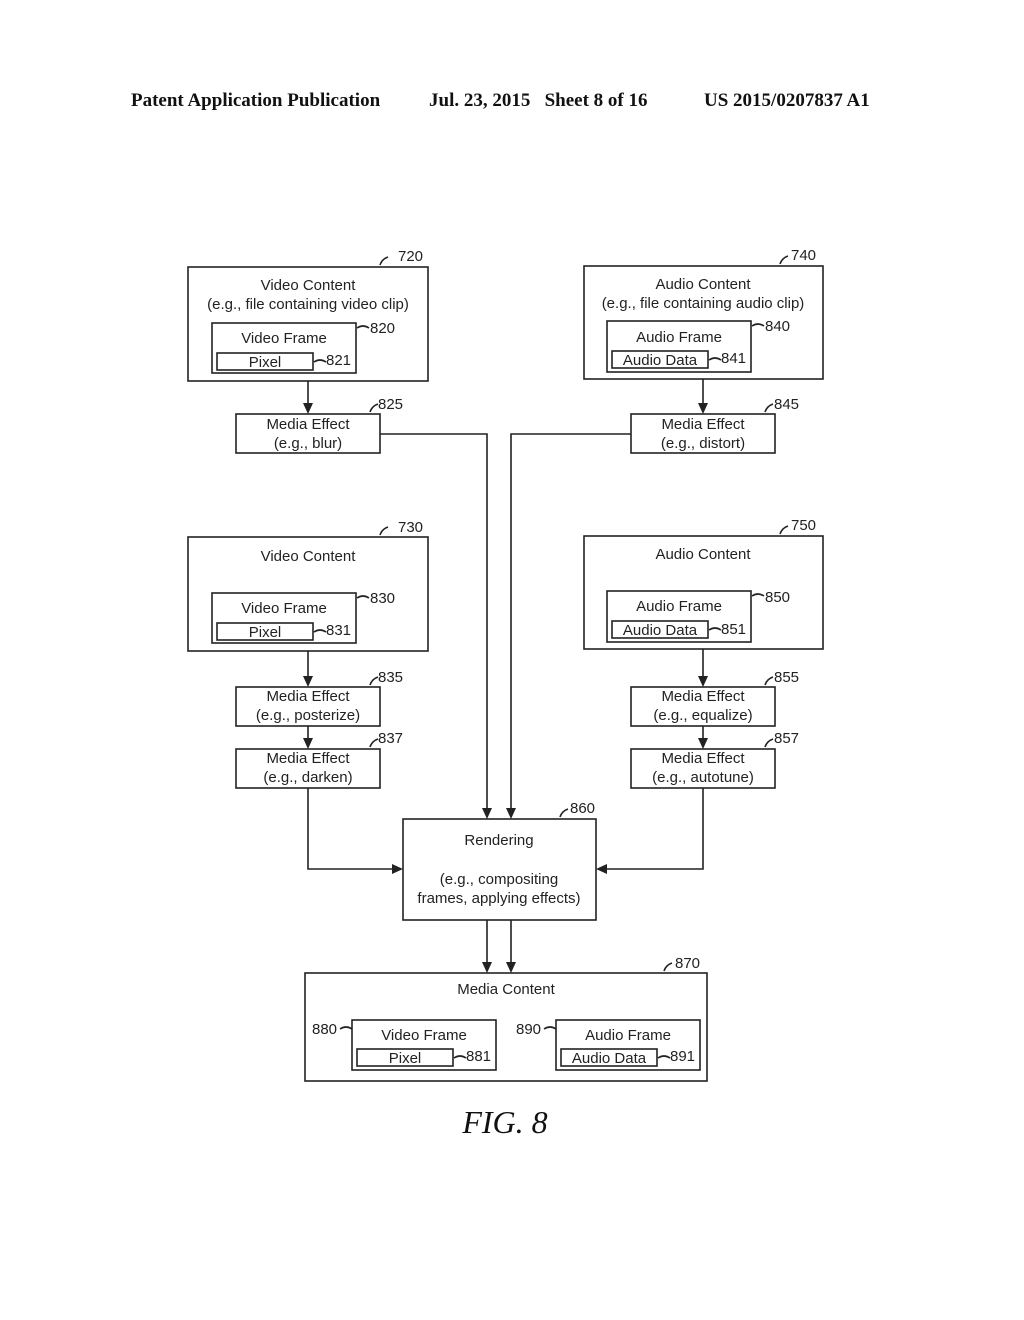 This screenshot has height=1320, width=1024. I want to click on label-835-line1: Media Effect, so click(308, 696).